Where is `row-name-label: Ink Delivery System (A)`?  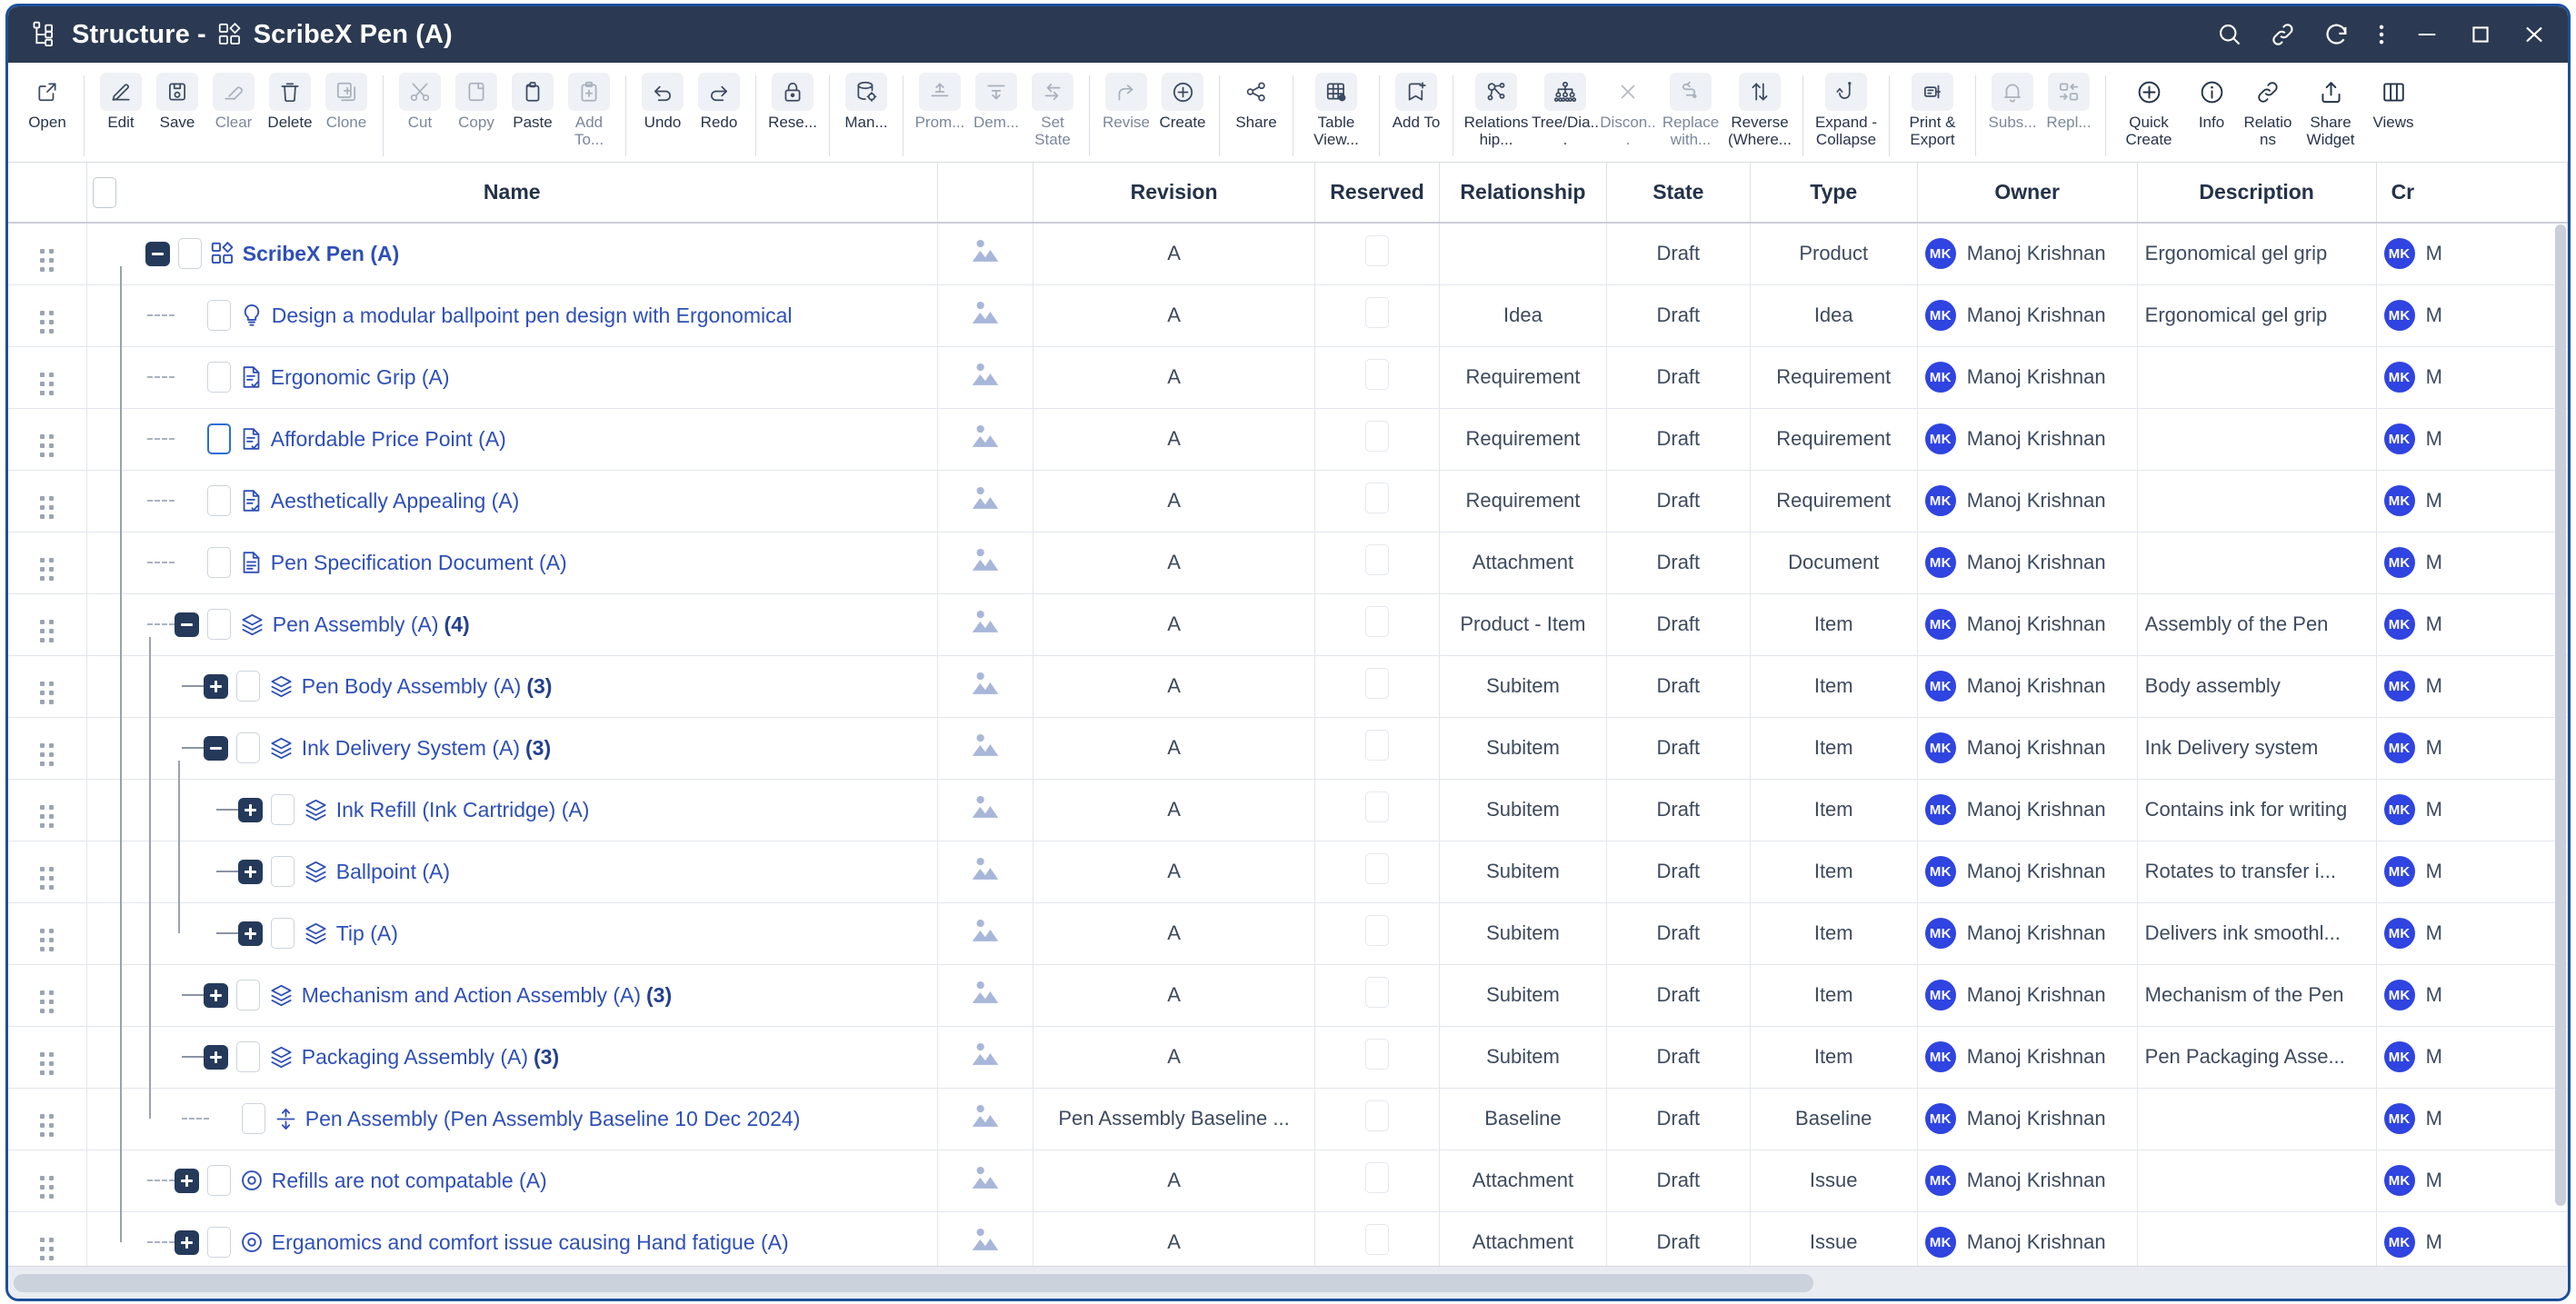 row-name-label: Ink Delivery System (A) is located at coordinates (411, 748).